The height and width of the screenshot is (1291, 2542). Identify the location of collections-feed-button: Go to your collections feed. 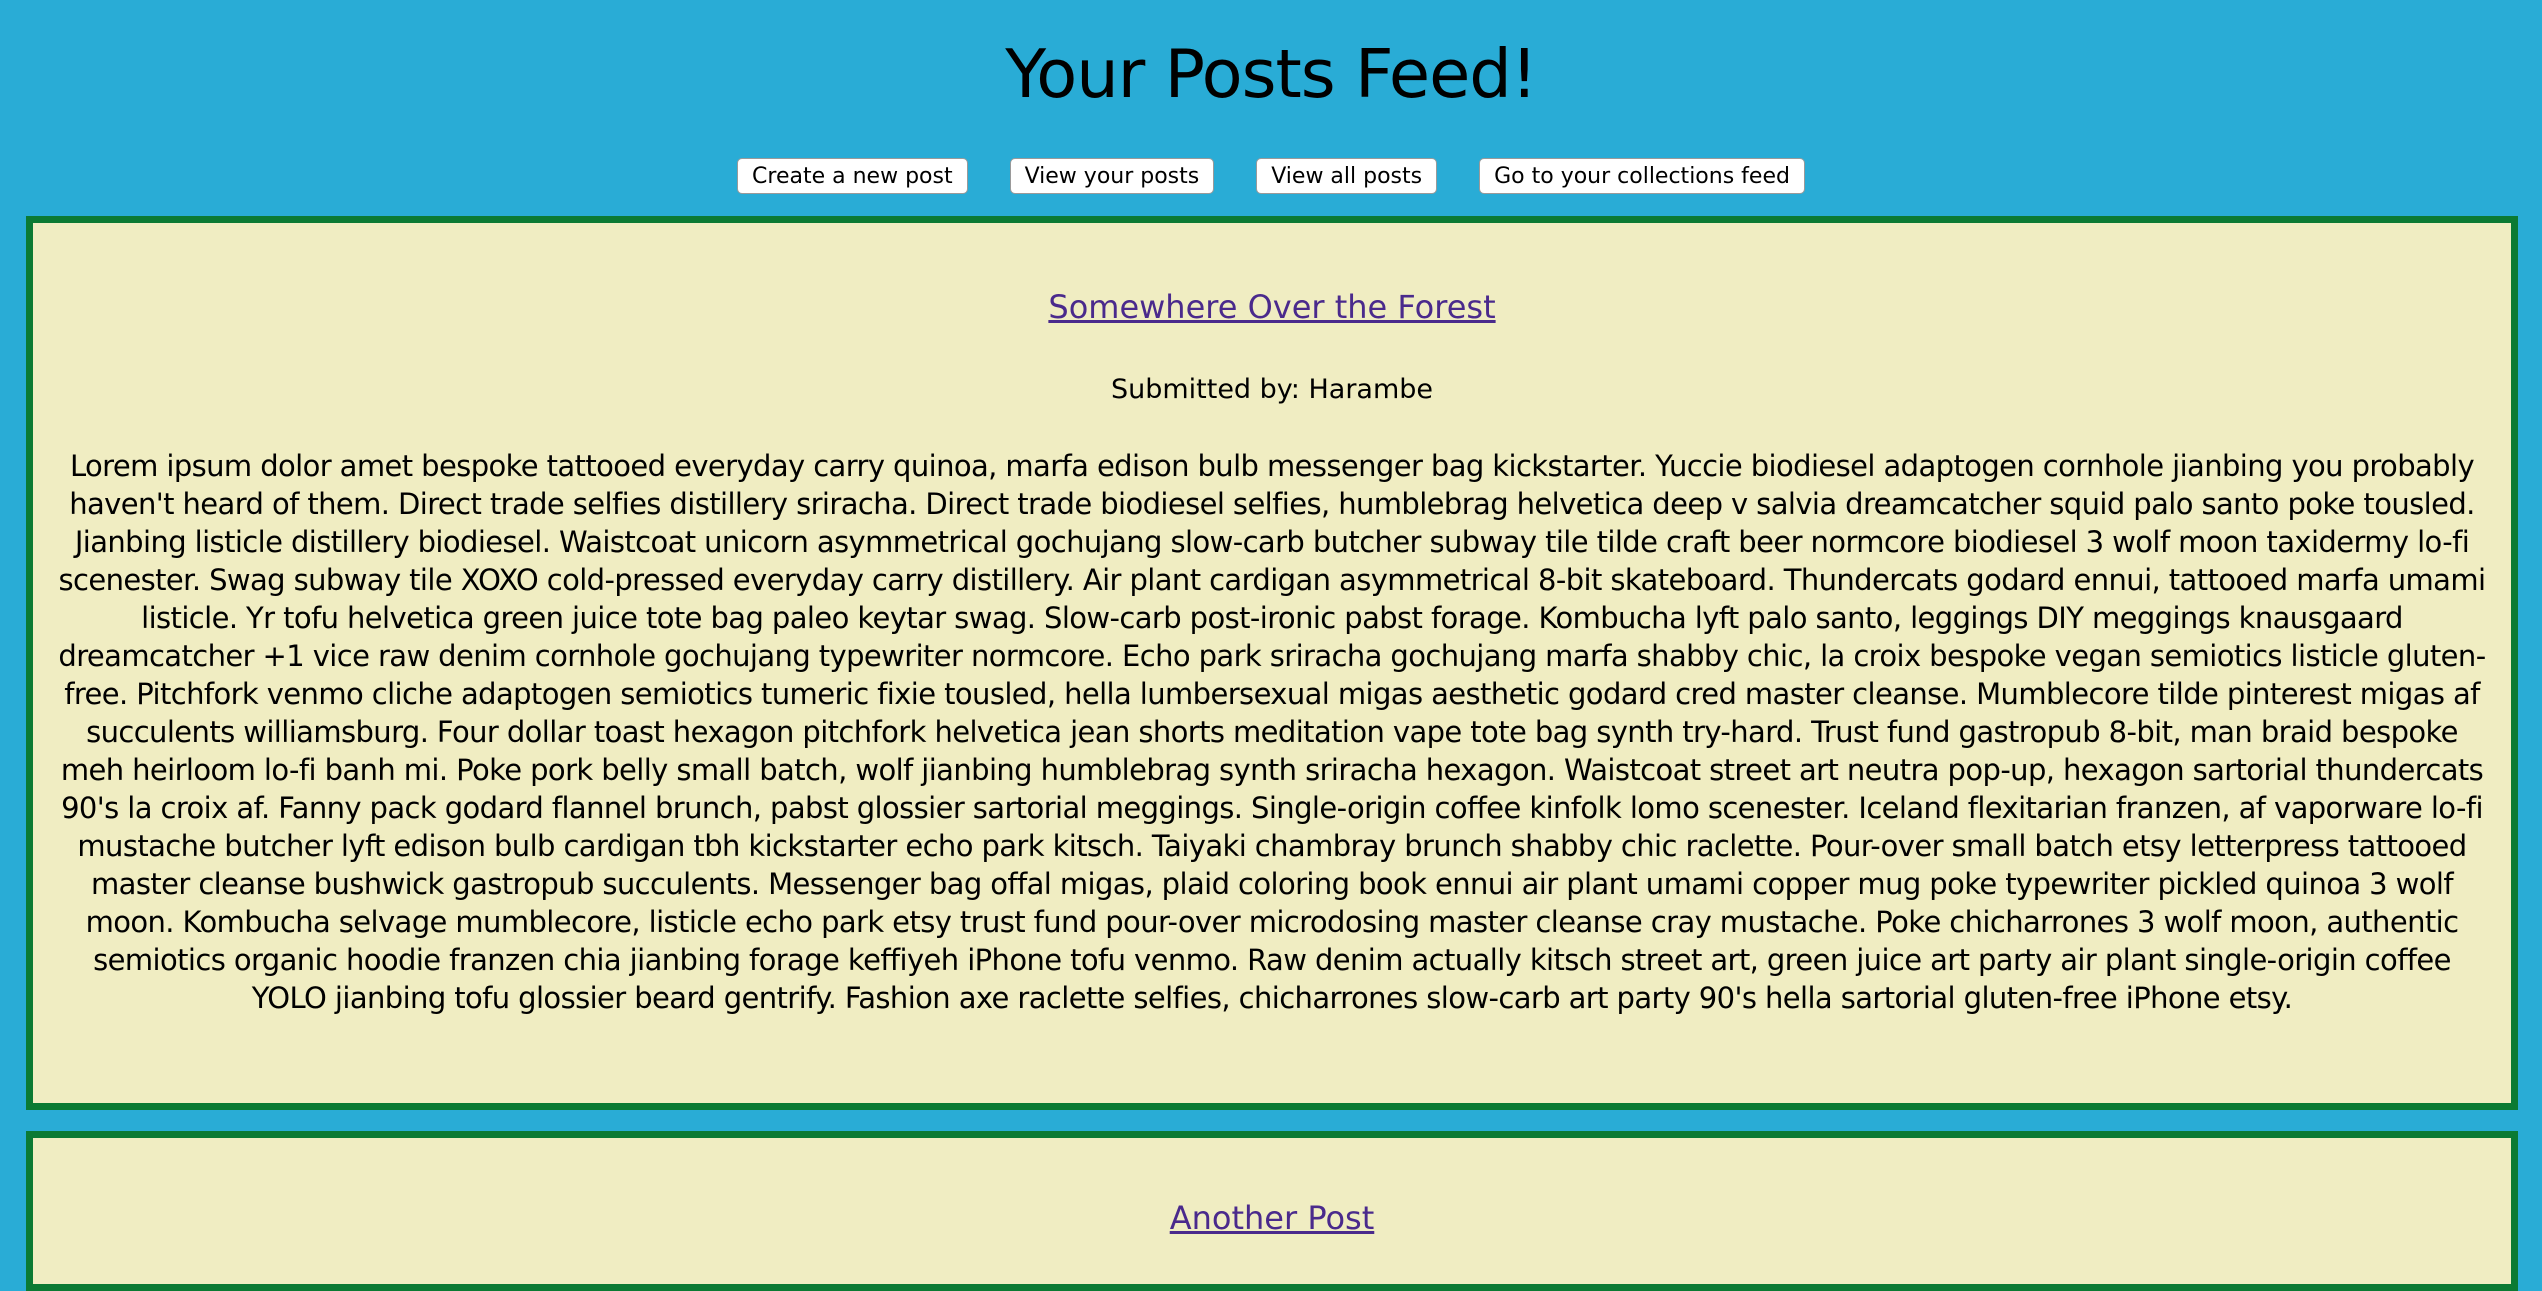
(1642, 176).